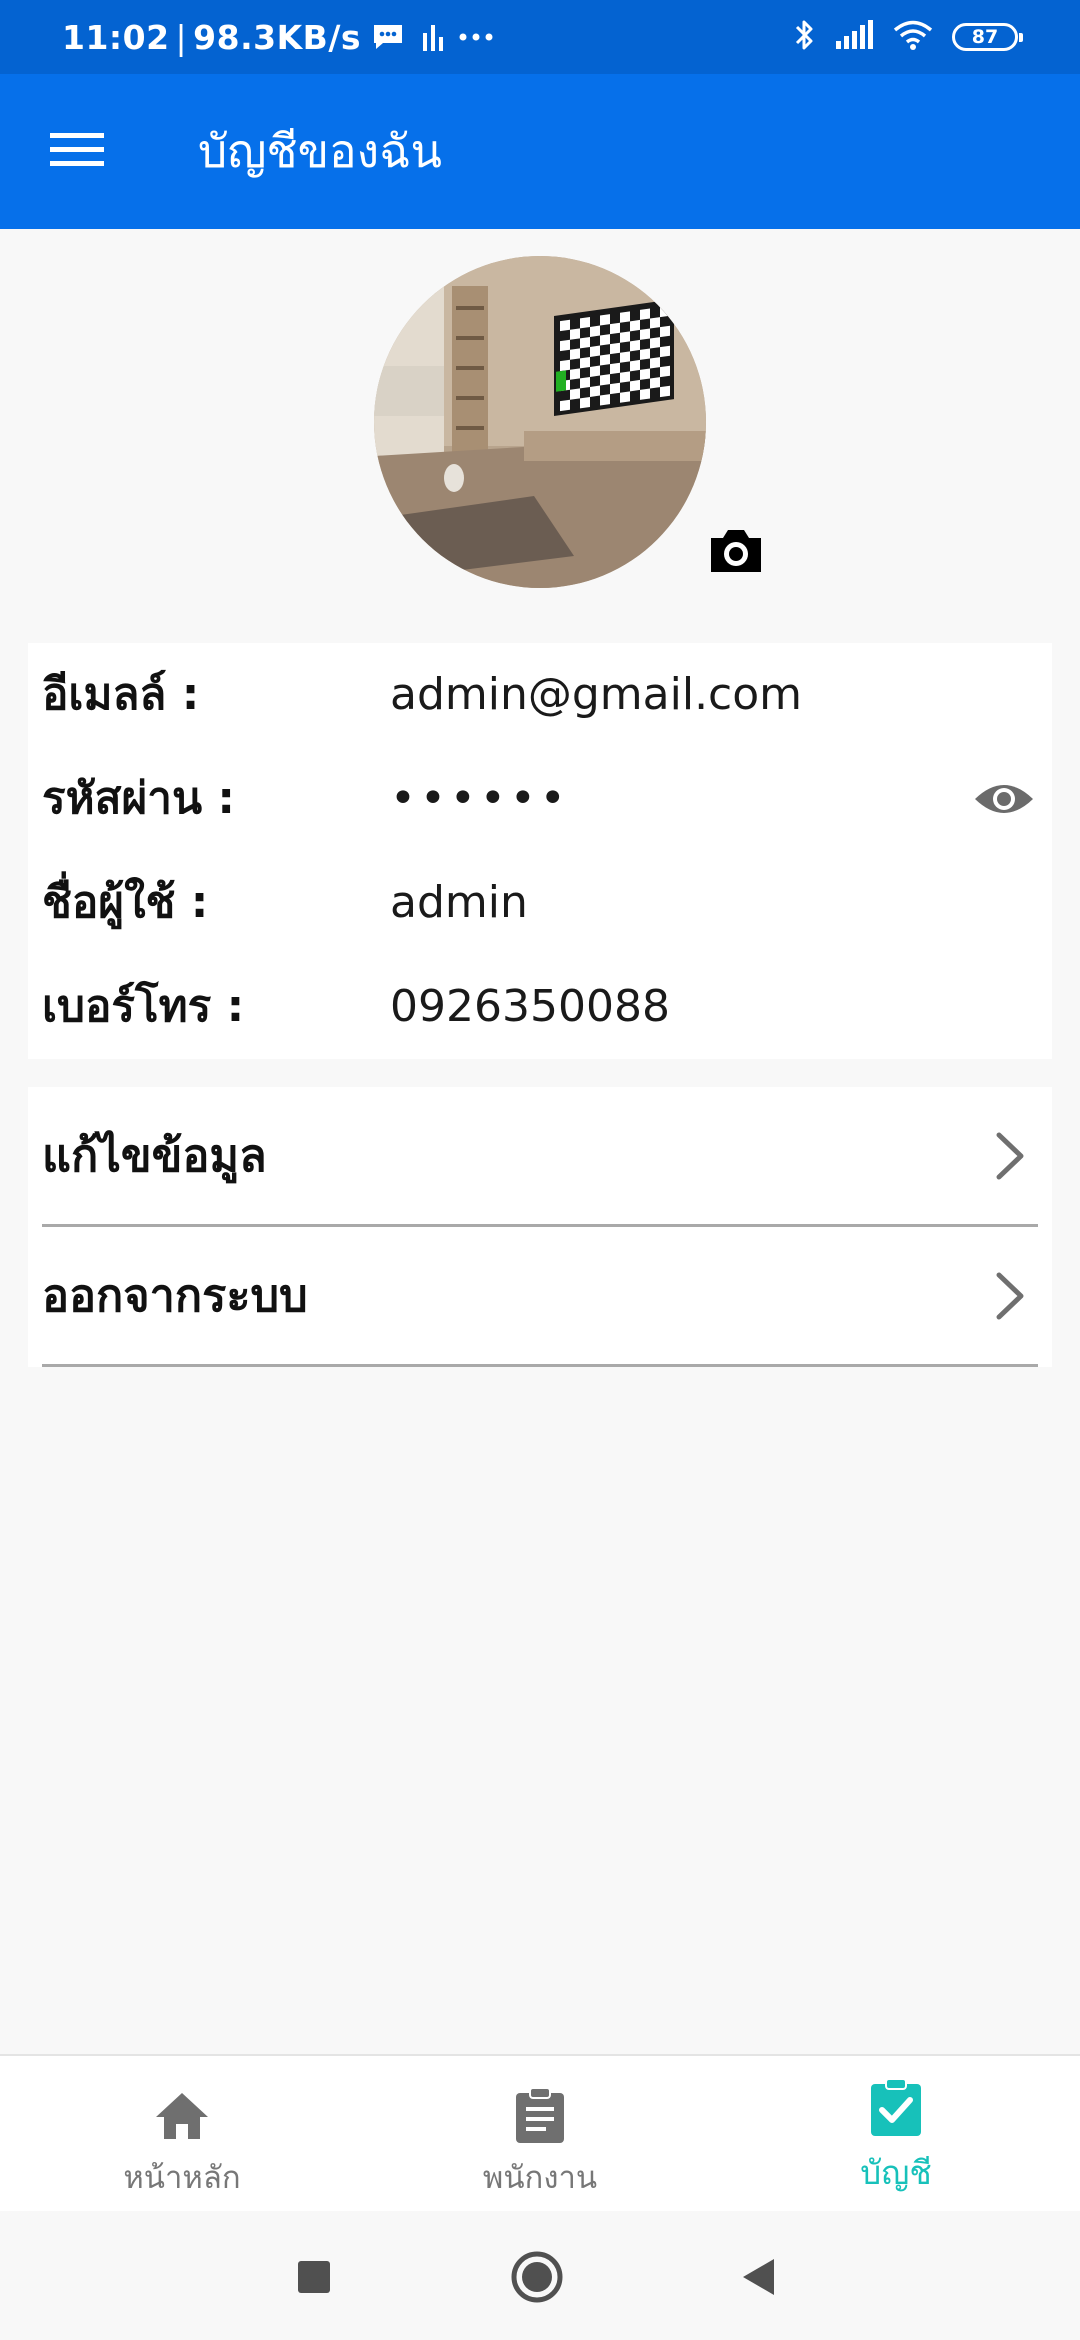 This screenshot has height=2340, width=1080. What do you see at coordinates (913, 37) in the screenshot?
I see `wifi-icon` at bounding box center [913, 37].